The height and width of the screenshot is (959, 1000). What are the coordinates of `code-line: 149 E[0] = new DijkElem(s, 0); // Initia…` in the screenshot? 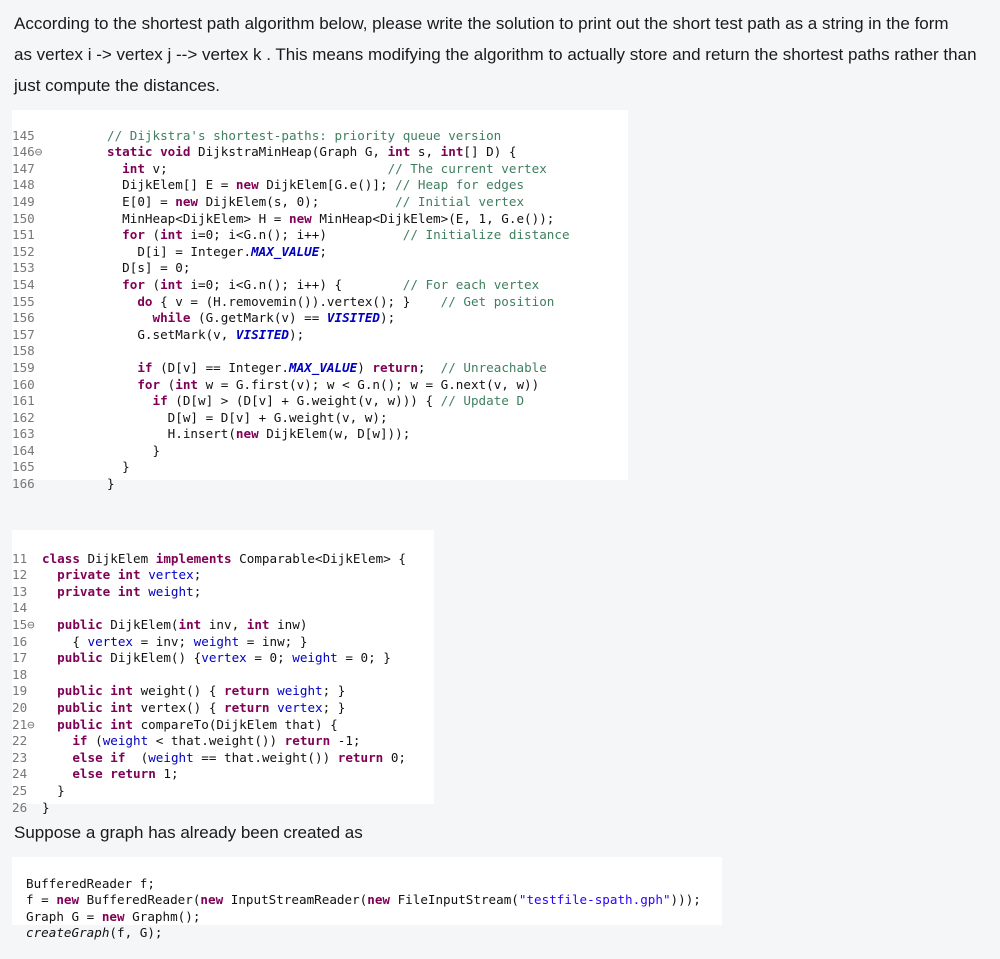 It's located at (268, 201).